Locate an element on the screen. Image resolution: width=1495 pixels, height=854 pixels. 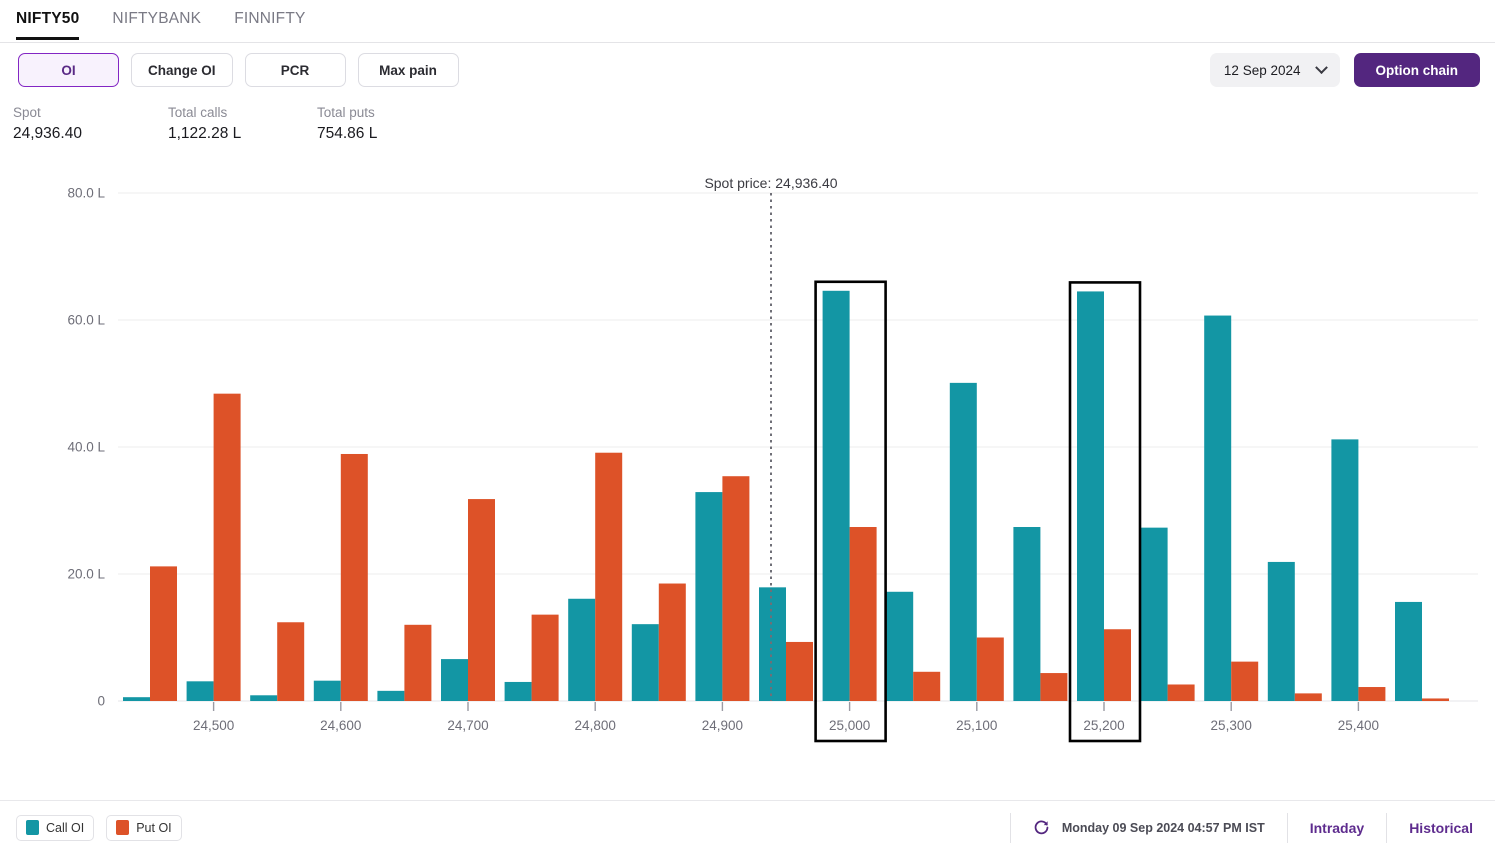
x-axis-tick-label: 24,700 is located at coordinates (467, 725).